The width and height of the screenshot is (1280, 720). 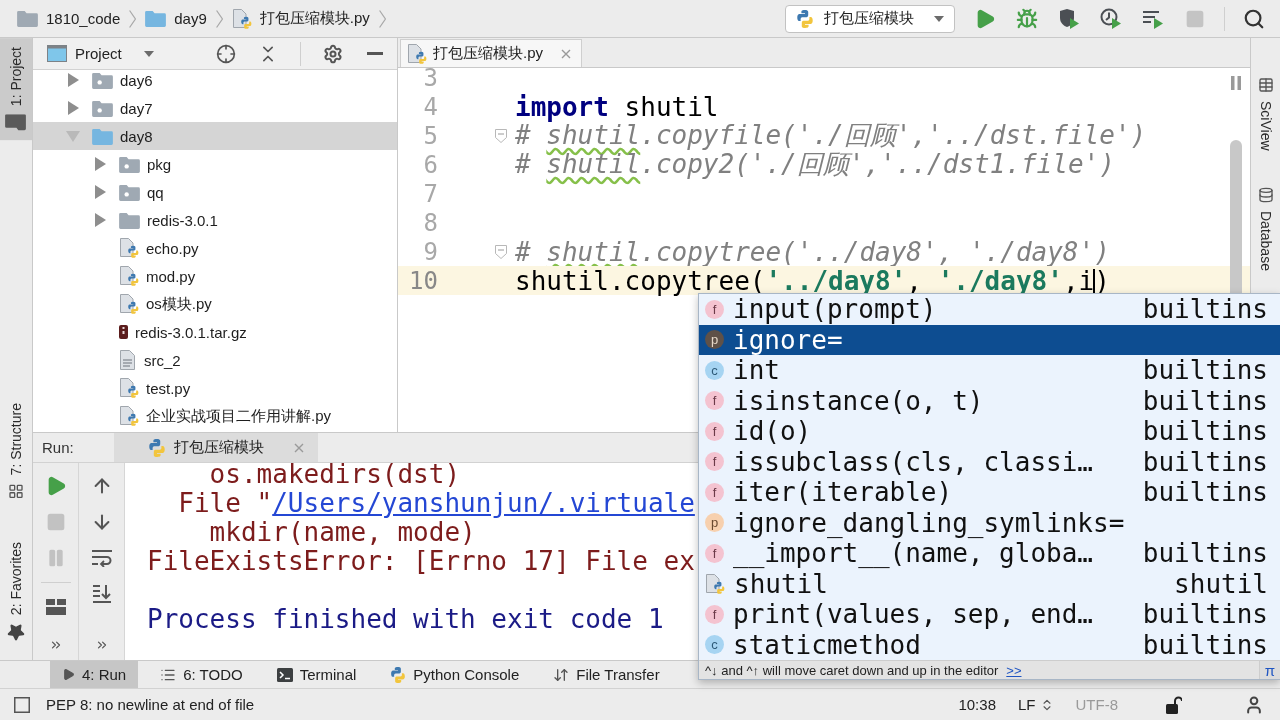 I want to click on console-line: Process finished with exit code 1, so click(x=405, y=618).